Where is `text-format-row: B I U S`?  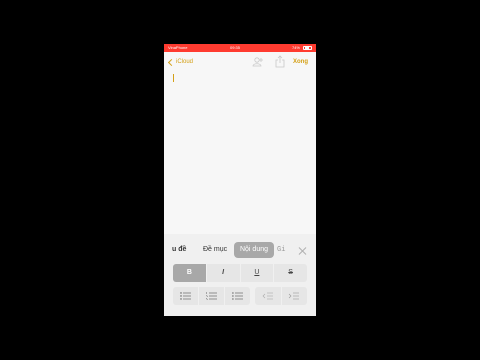 text-format-row: B I U S is located at coordinates (240, 273).